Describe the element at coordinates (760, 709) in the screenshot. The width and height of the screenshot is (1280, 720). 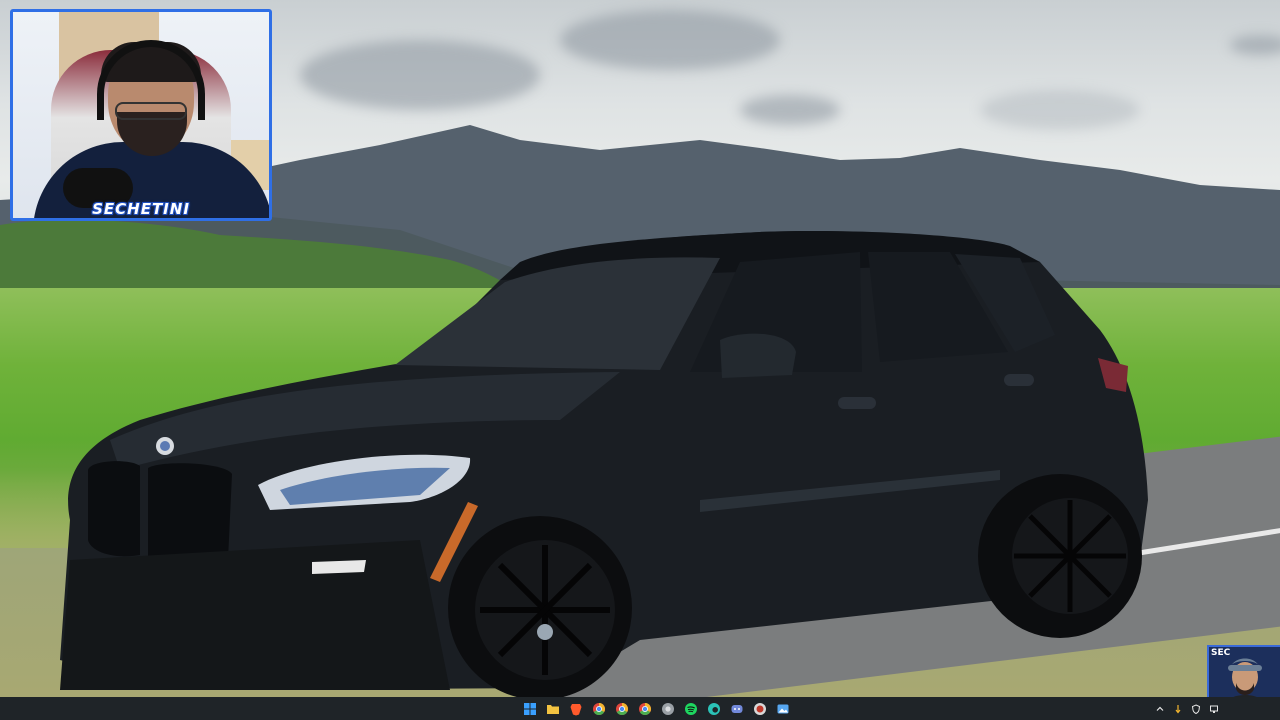
I see `obs-icon` at that location.